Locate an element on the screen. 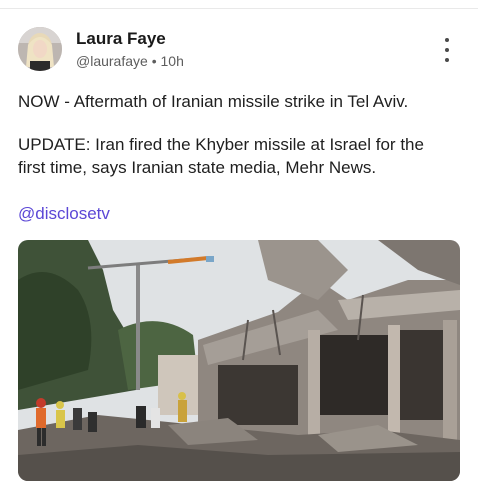  author-handle: @laurafaye is located at coordinates (112, 61).